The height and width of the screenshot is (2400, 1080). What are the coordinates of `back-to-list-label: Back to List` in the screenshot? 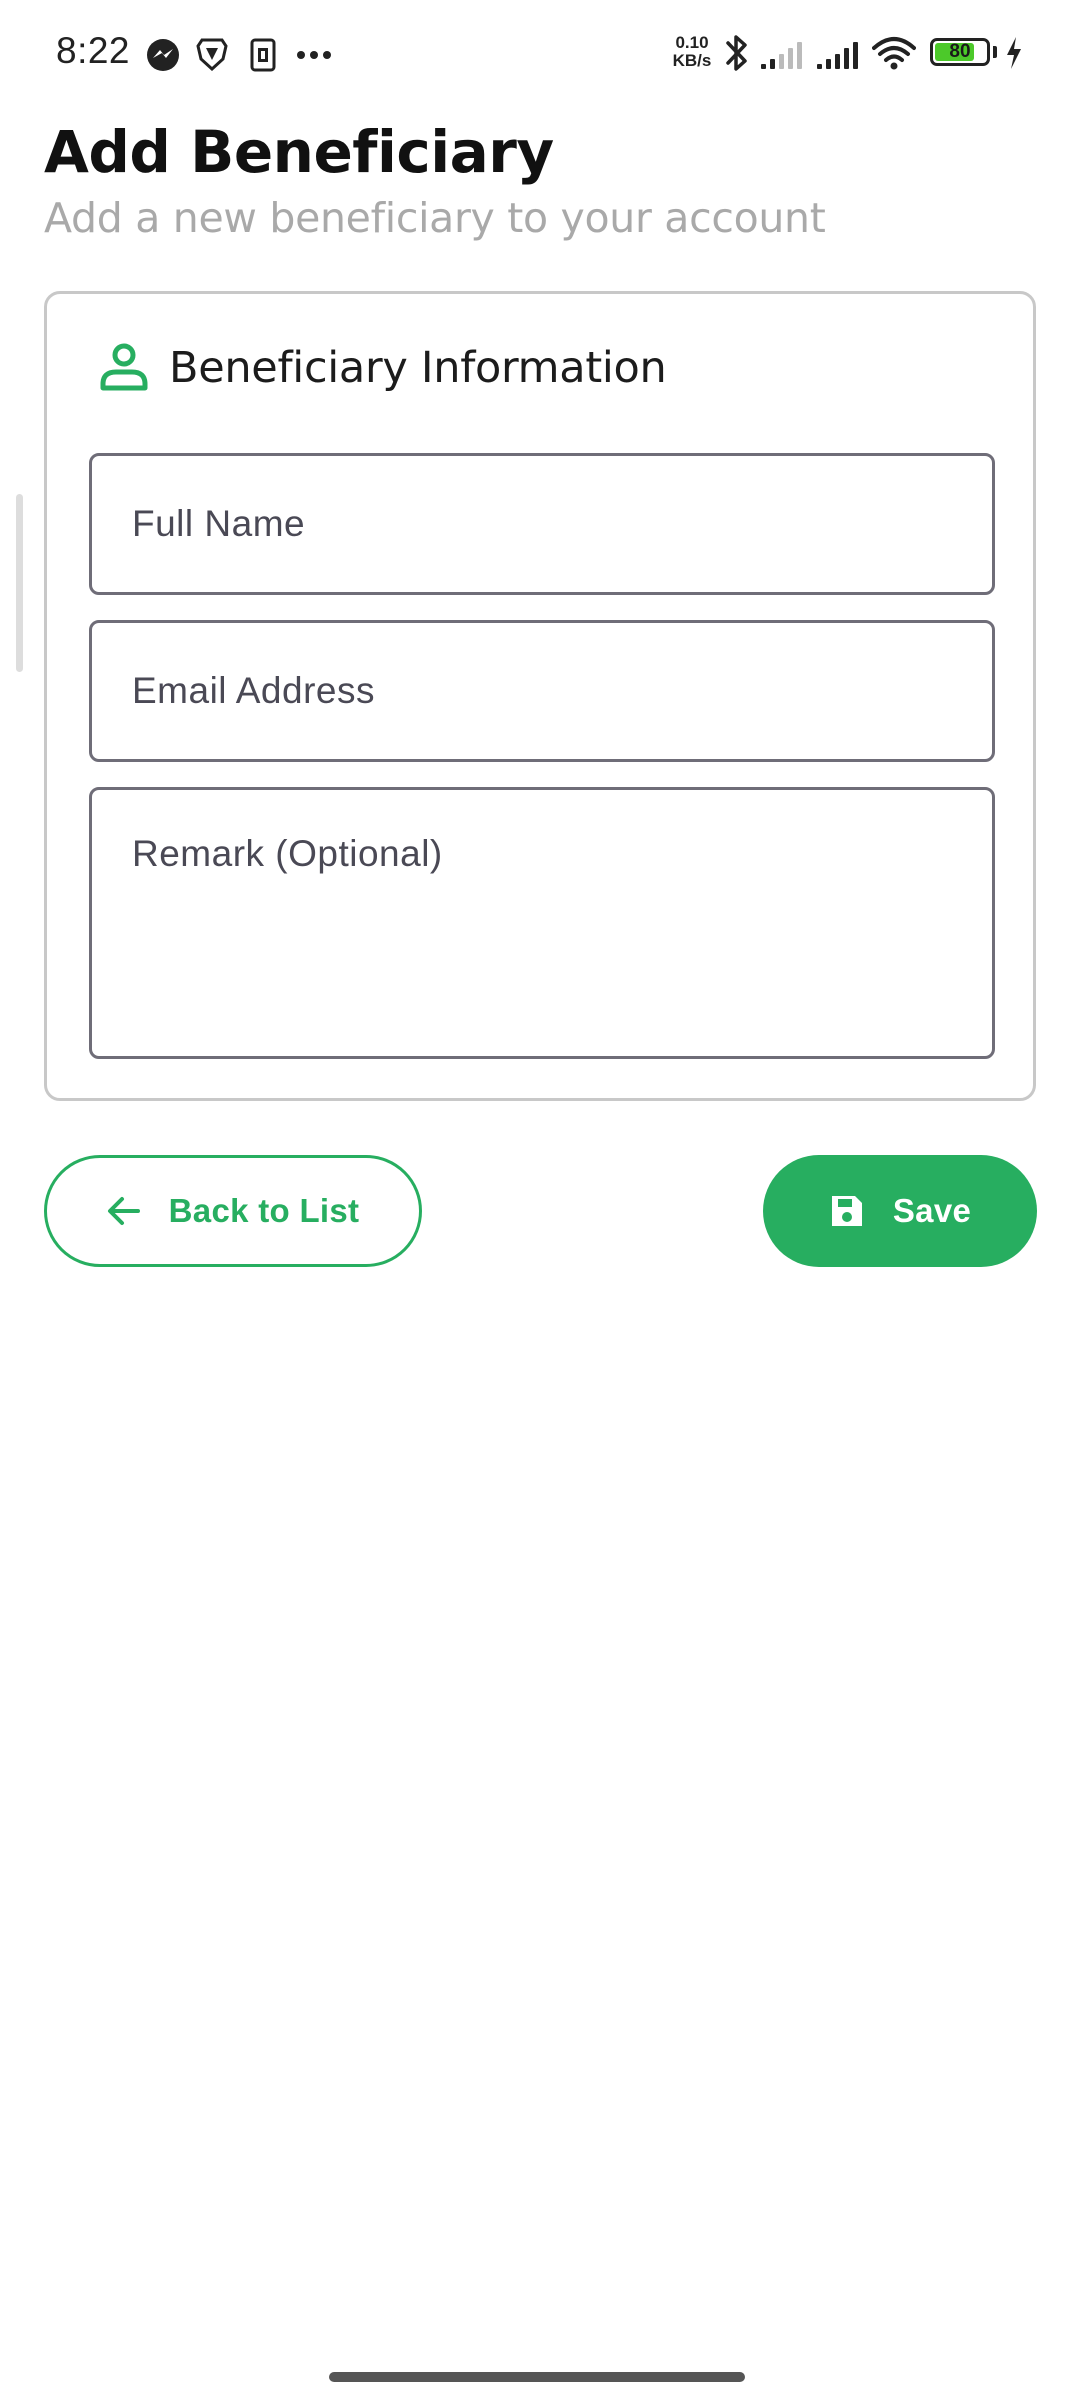 It's located at (264, 1210).